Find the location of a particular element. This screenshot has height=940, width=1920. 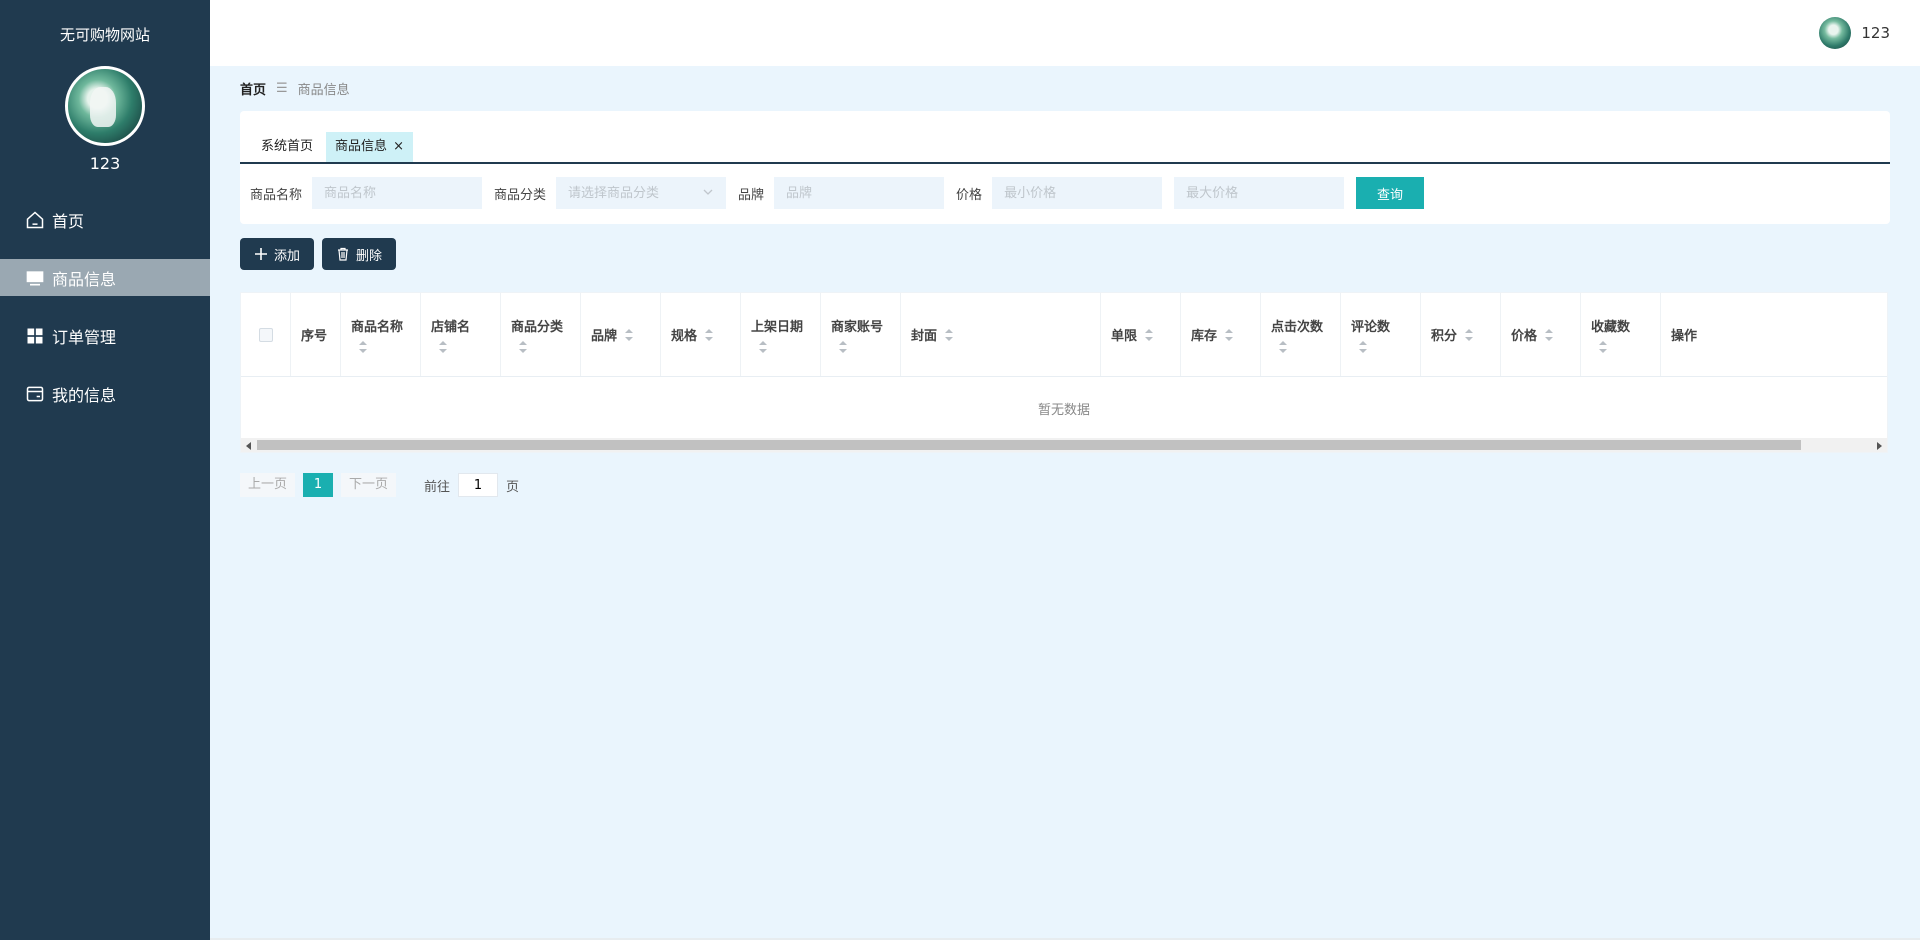

column-header: 封面 is located at coordinates (1001, 334).